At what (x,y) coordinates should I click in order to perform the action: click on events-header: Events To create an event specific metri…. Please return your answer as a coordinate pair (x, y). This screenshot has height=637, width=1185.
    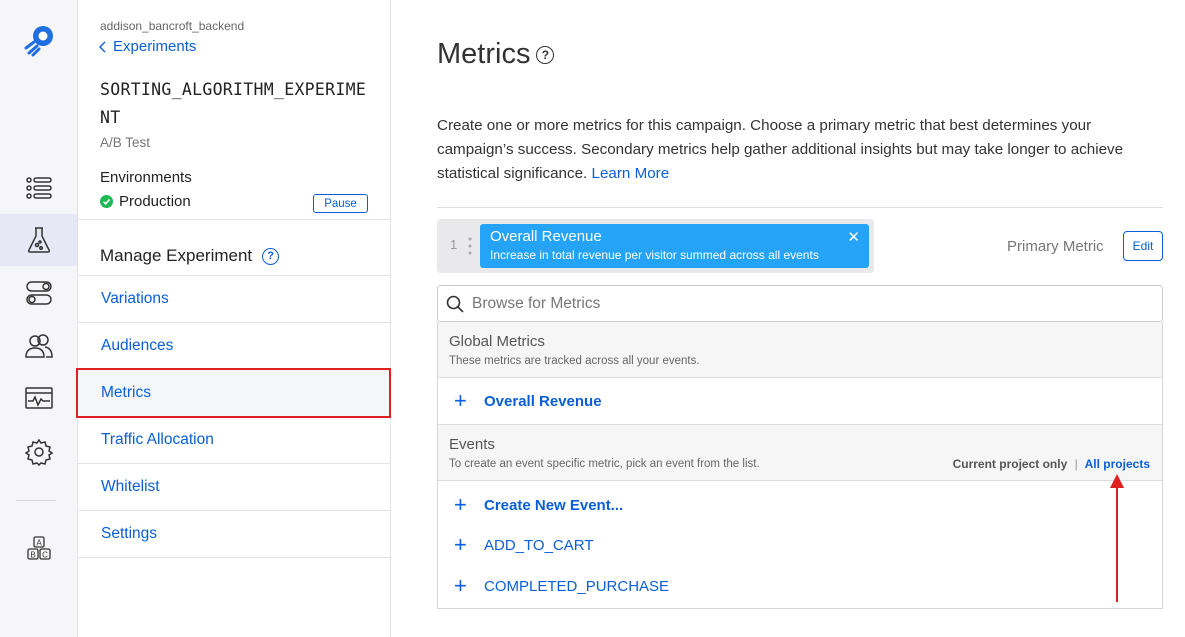
    Looking at the image, I should click on (800, 453).